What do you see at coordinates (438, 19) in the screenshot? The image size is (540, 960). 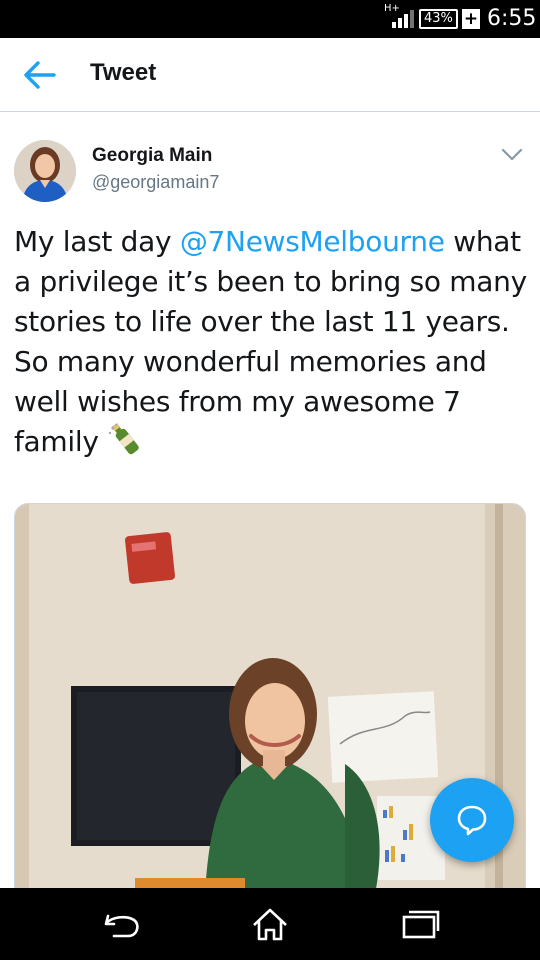 I see `battery-indicator: 43%` at bounding box center [438, 19].